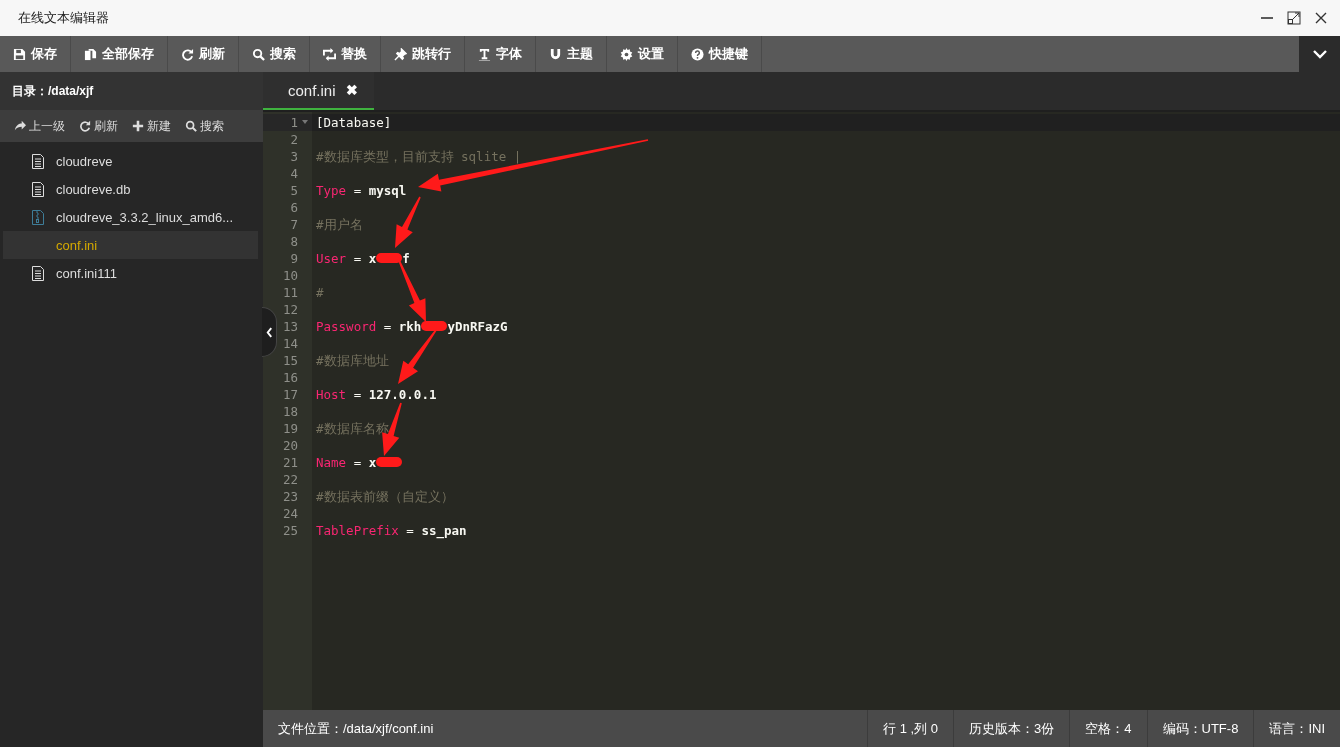 The image size is (1340, 747). I want to click on pin-icon, so click(400, 54).